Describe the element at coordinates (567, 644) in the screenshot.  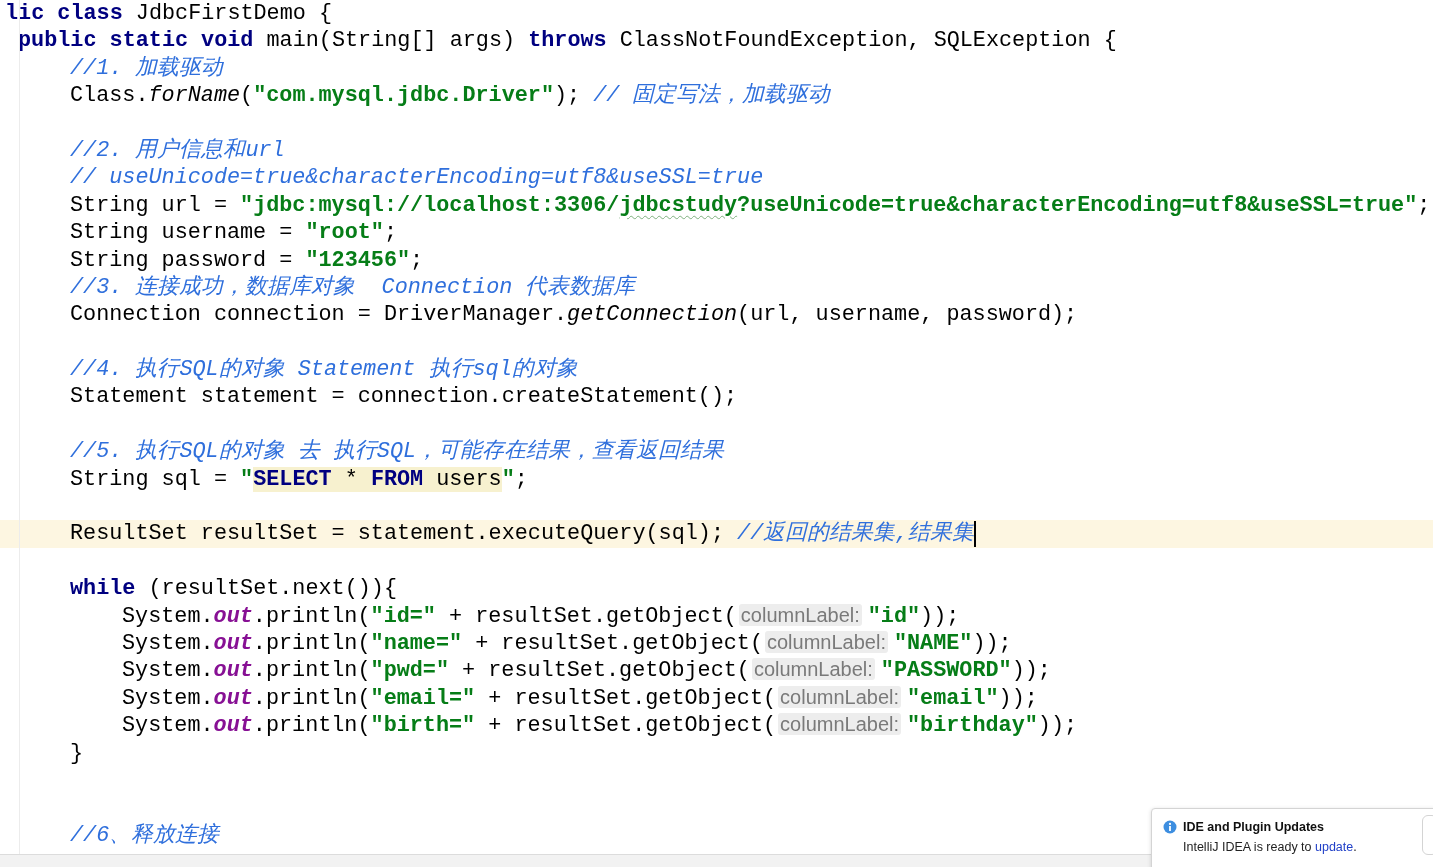
I see `code-line: System.out.println("name=" + resultSet.getObject( columnLabel: "NAME"));` at that location.